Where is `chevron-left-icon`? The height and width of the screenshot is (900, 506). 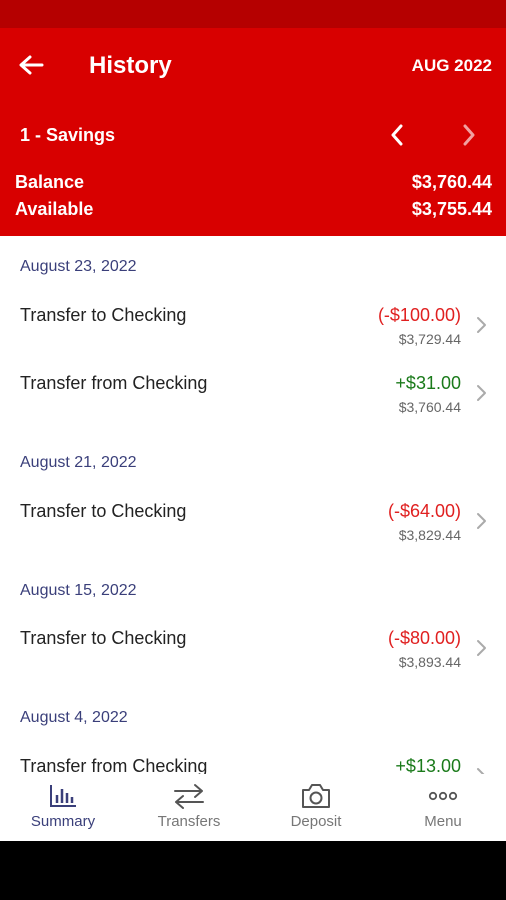
chevron-left-icon is located at coordinates (397, 135).